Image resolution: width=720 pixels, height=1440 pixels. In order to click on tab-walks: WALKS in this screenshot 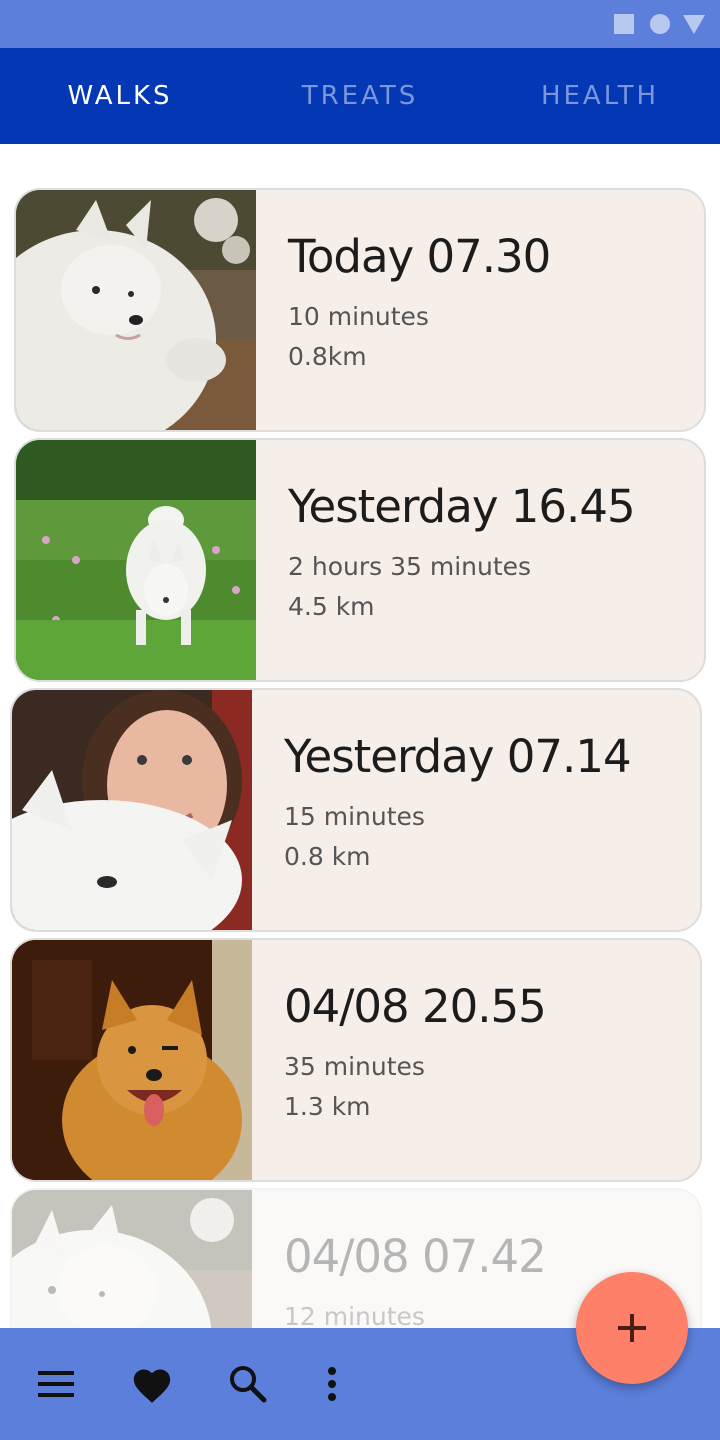, I will do `click(120, 96)`.